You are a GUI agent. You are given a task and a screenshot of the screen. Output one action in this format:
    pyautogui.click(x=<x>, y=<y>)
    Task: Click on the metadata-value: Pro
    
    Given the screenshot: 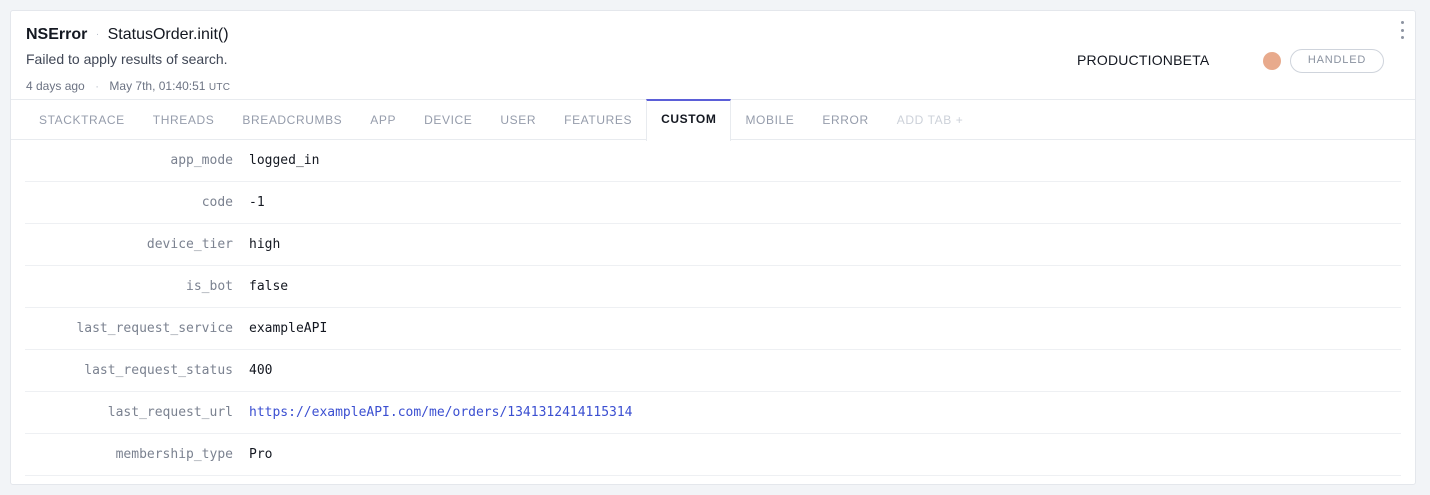 What is the action you would take?
    pyautogui.click(x=261, y=454)
    